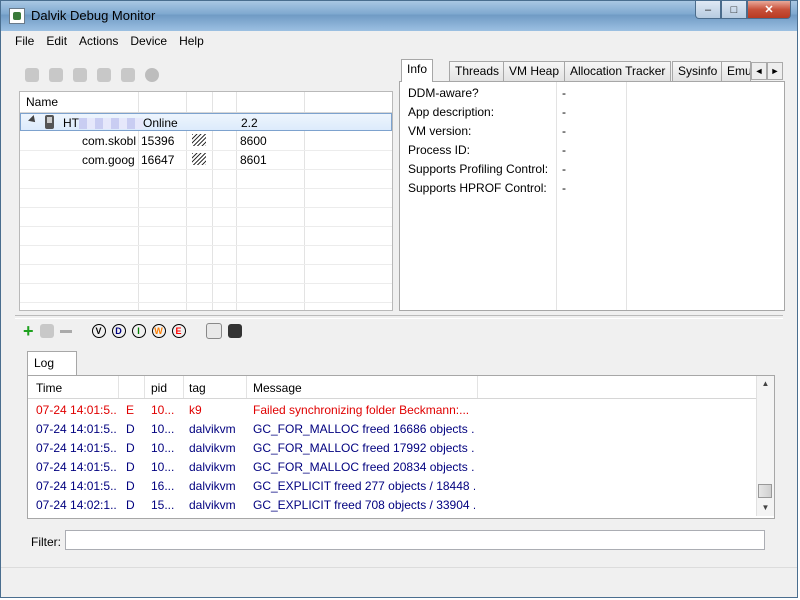 The width and height of the screenshot is (800, 600). Describe the element at coordinates (28, 331) in the screenshot. I see `add-filter-icon: +` at that location.